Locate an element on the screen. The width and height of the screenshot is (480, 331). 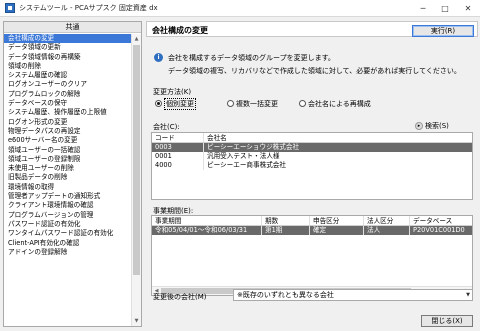
info-text-primary: 会社を構成するデータ領域のグループを変更します。 is located at coordinates (251, 58).